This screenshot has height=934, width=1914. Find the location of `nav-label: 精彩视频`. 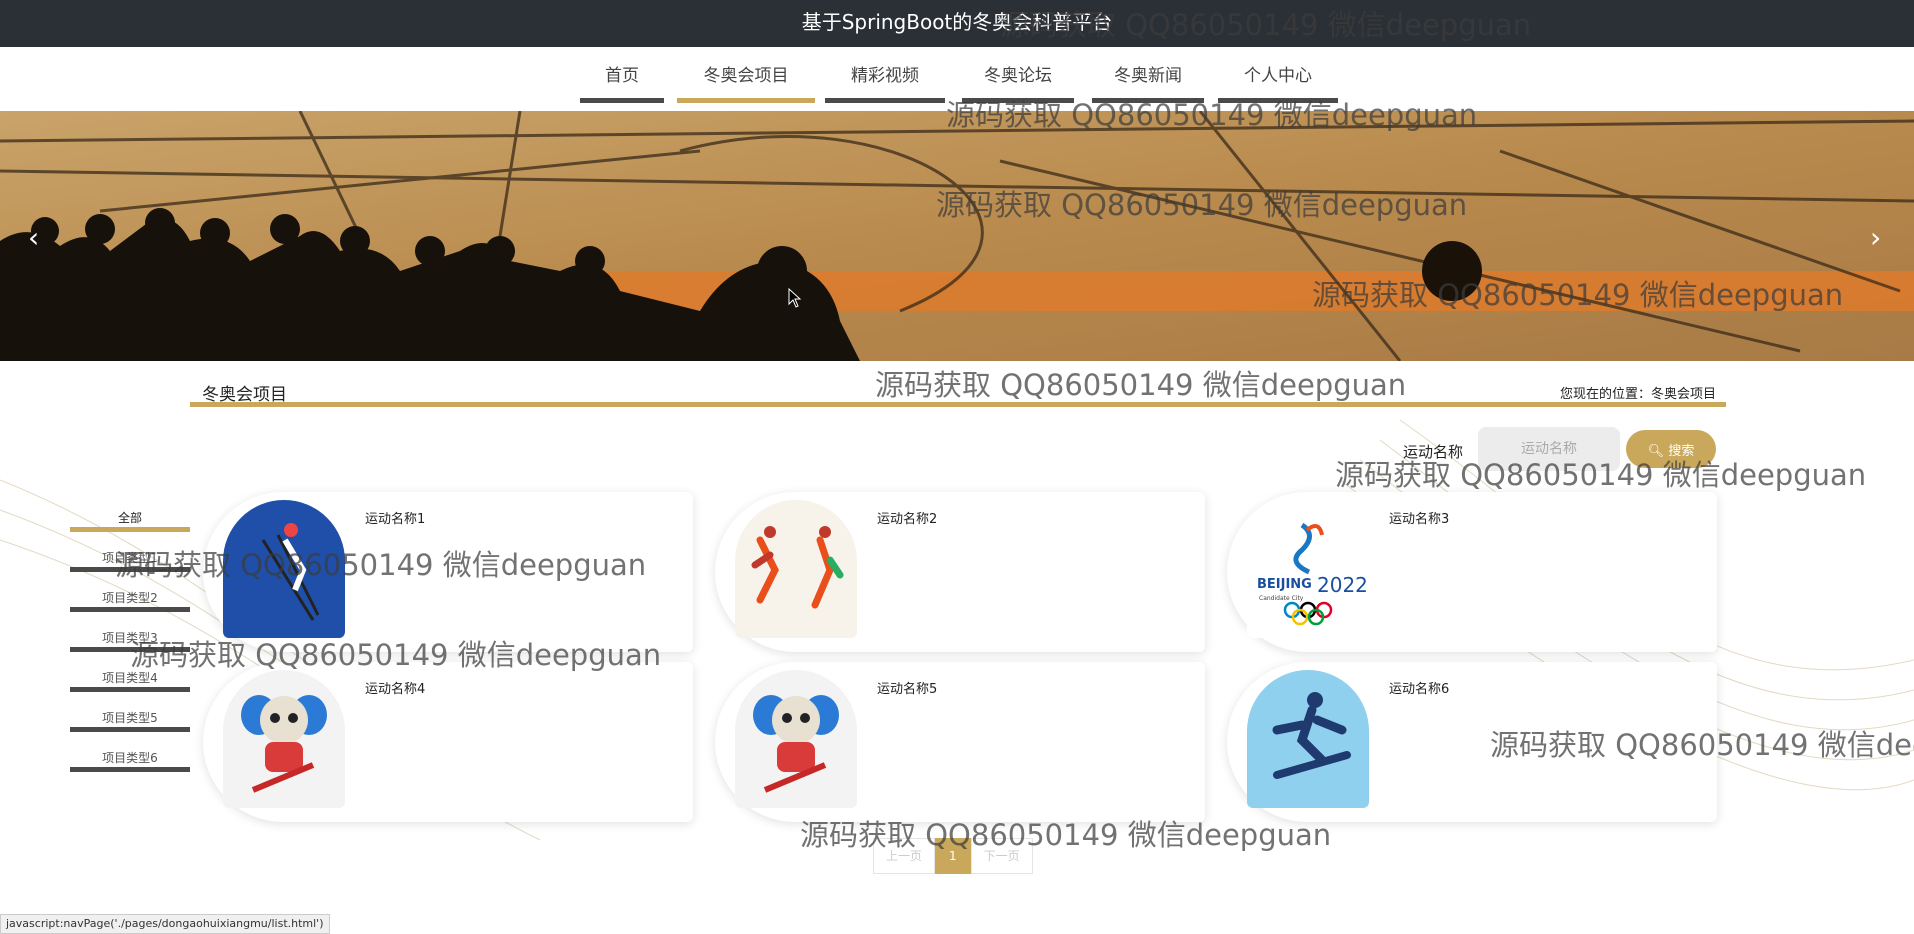

nav-label: 精彩视频 is located at coordinates (885, 76).